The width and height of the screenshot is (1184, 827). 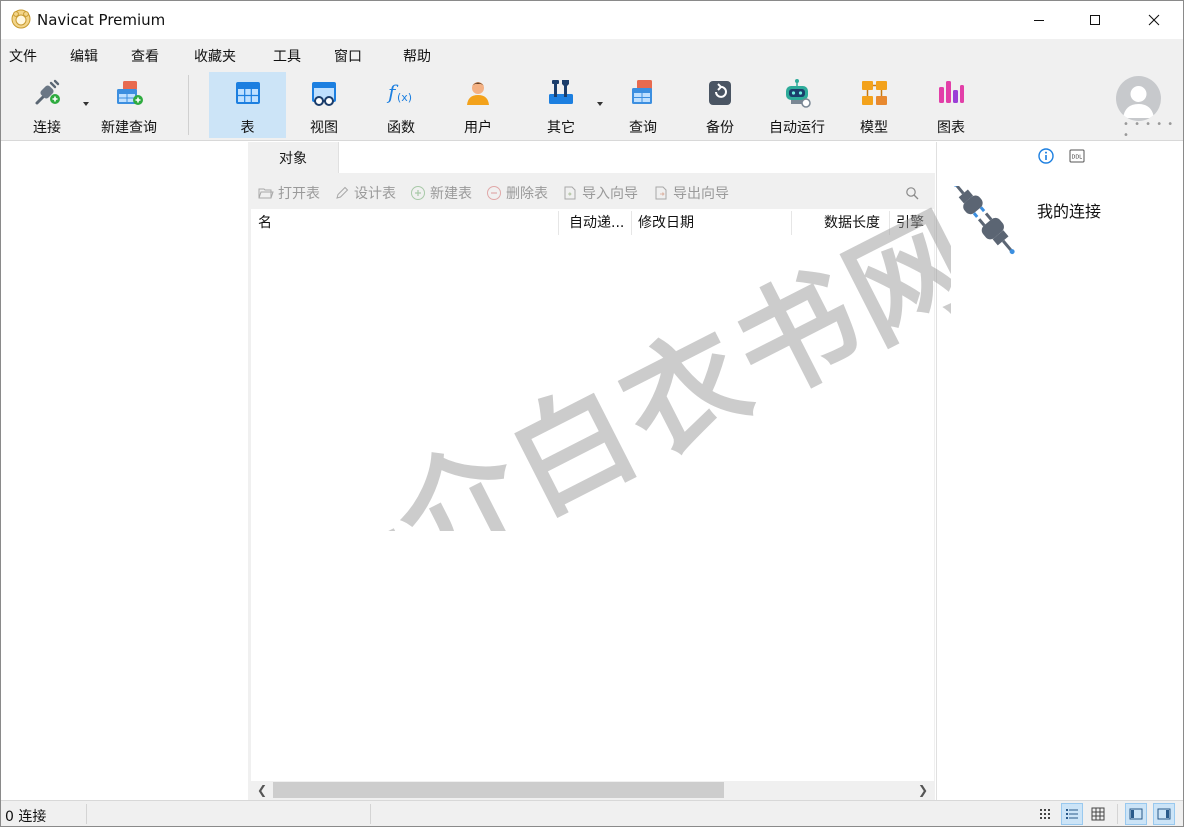 What do you see at coordinates (247, 93) in the screenshot?
I see `table-icon` at bounding box center [247, 93].